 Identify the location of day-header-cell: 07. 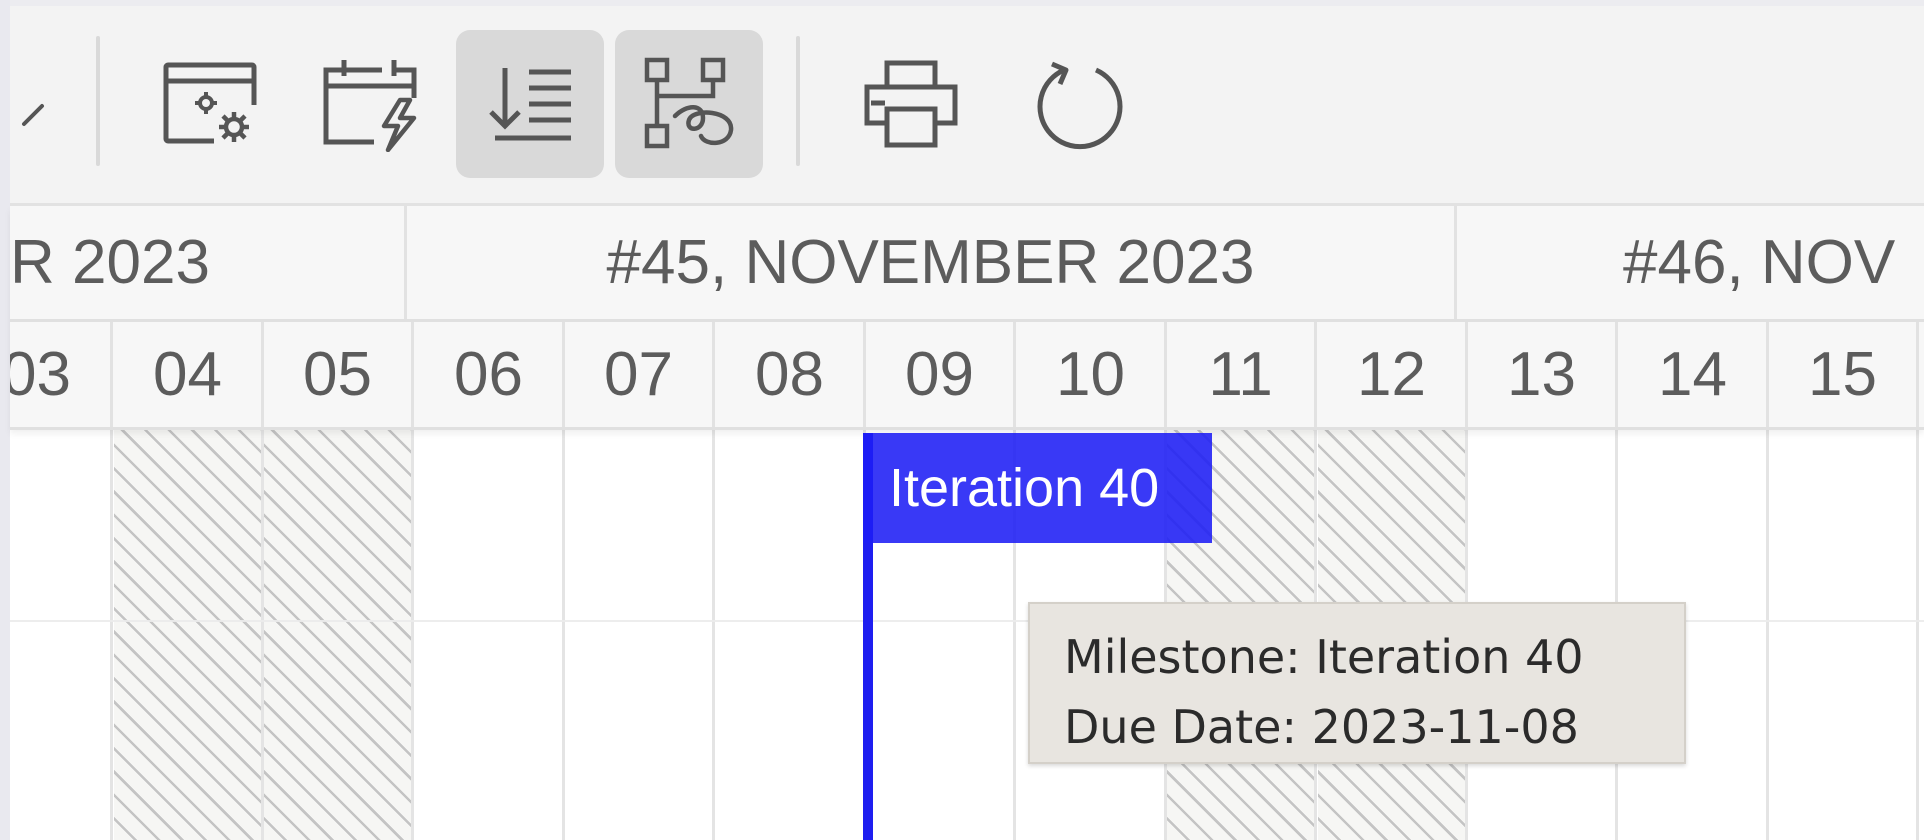
(640, 374).